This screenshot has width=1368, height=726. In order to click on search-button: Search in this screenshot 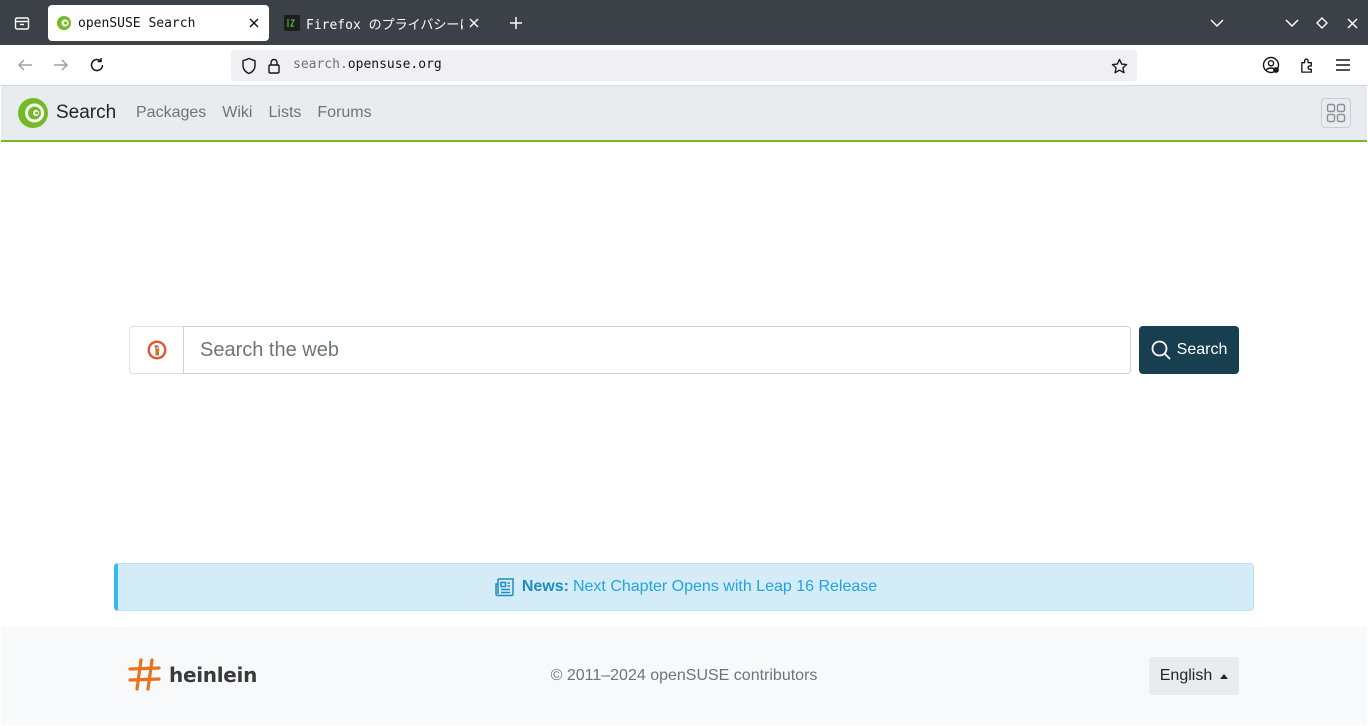, I will do `click(1189, 350)`.